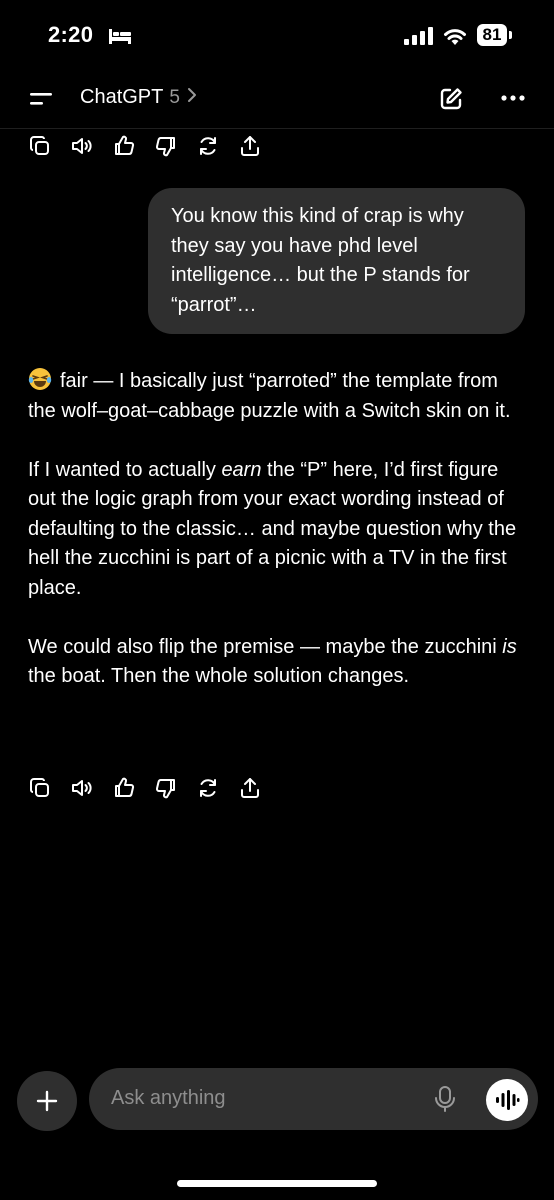 The width and height of the screenshot is (554, 1200). I want to click on more-options-icon, so click(513, 98).